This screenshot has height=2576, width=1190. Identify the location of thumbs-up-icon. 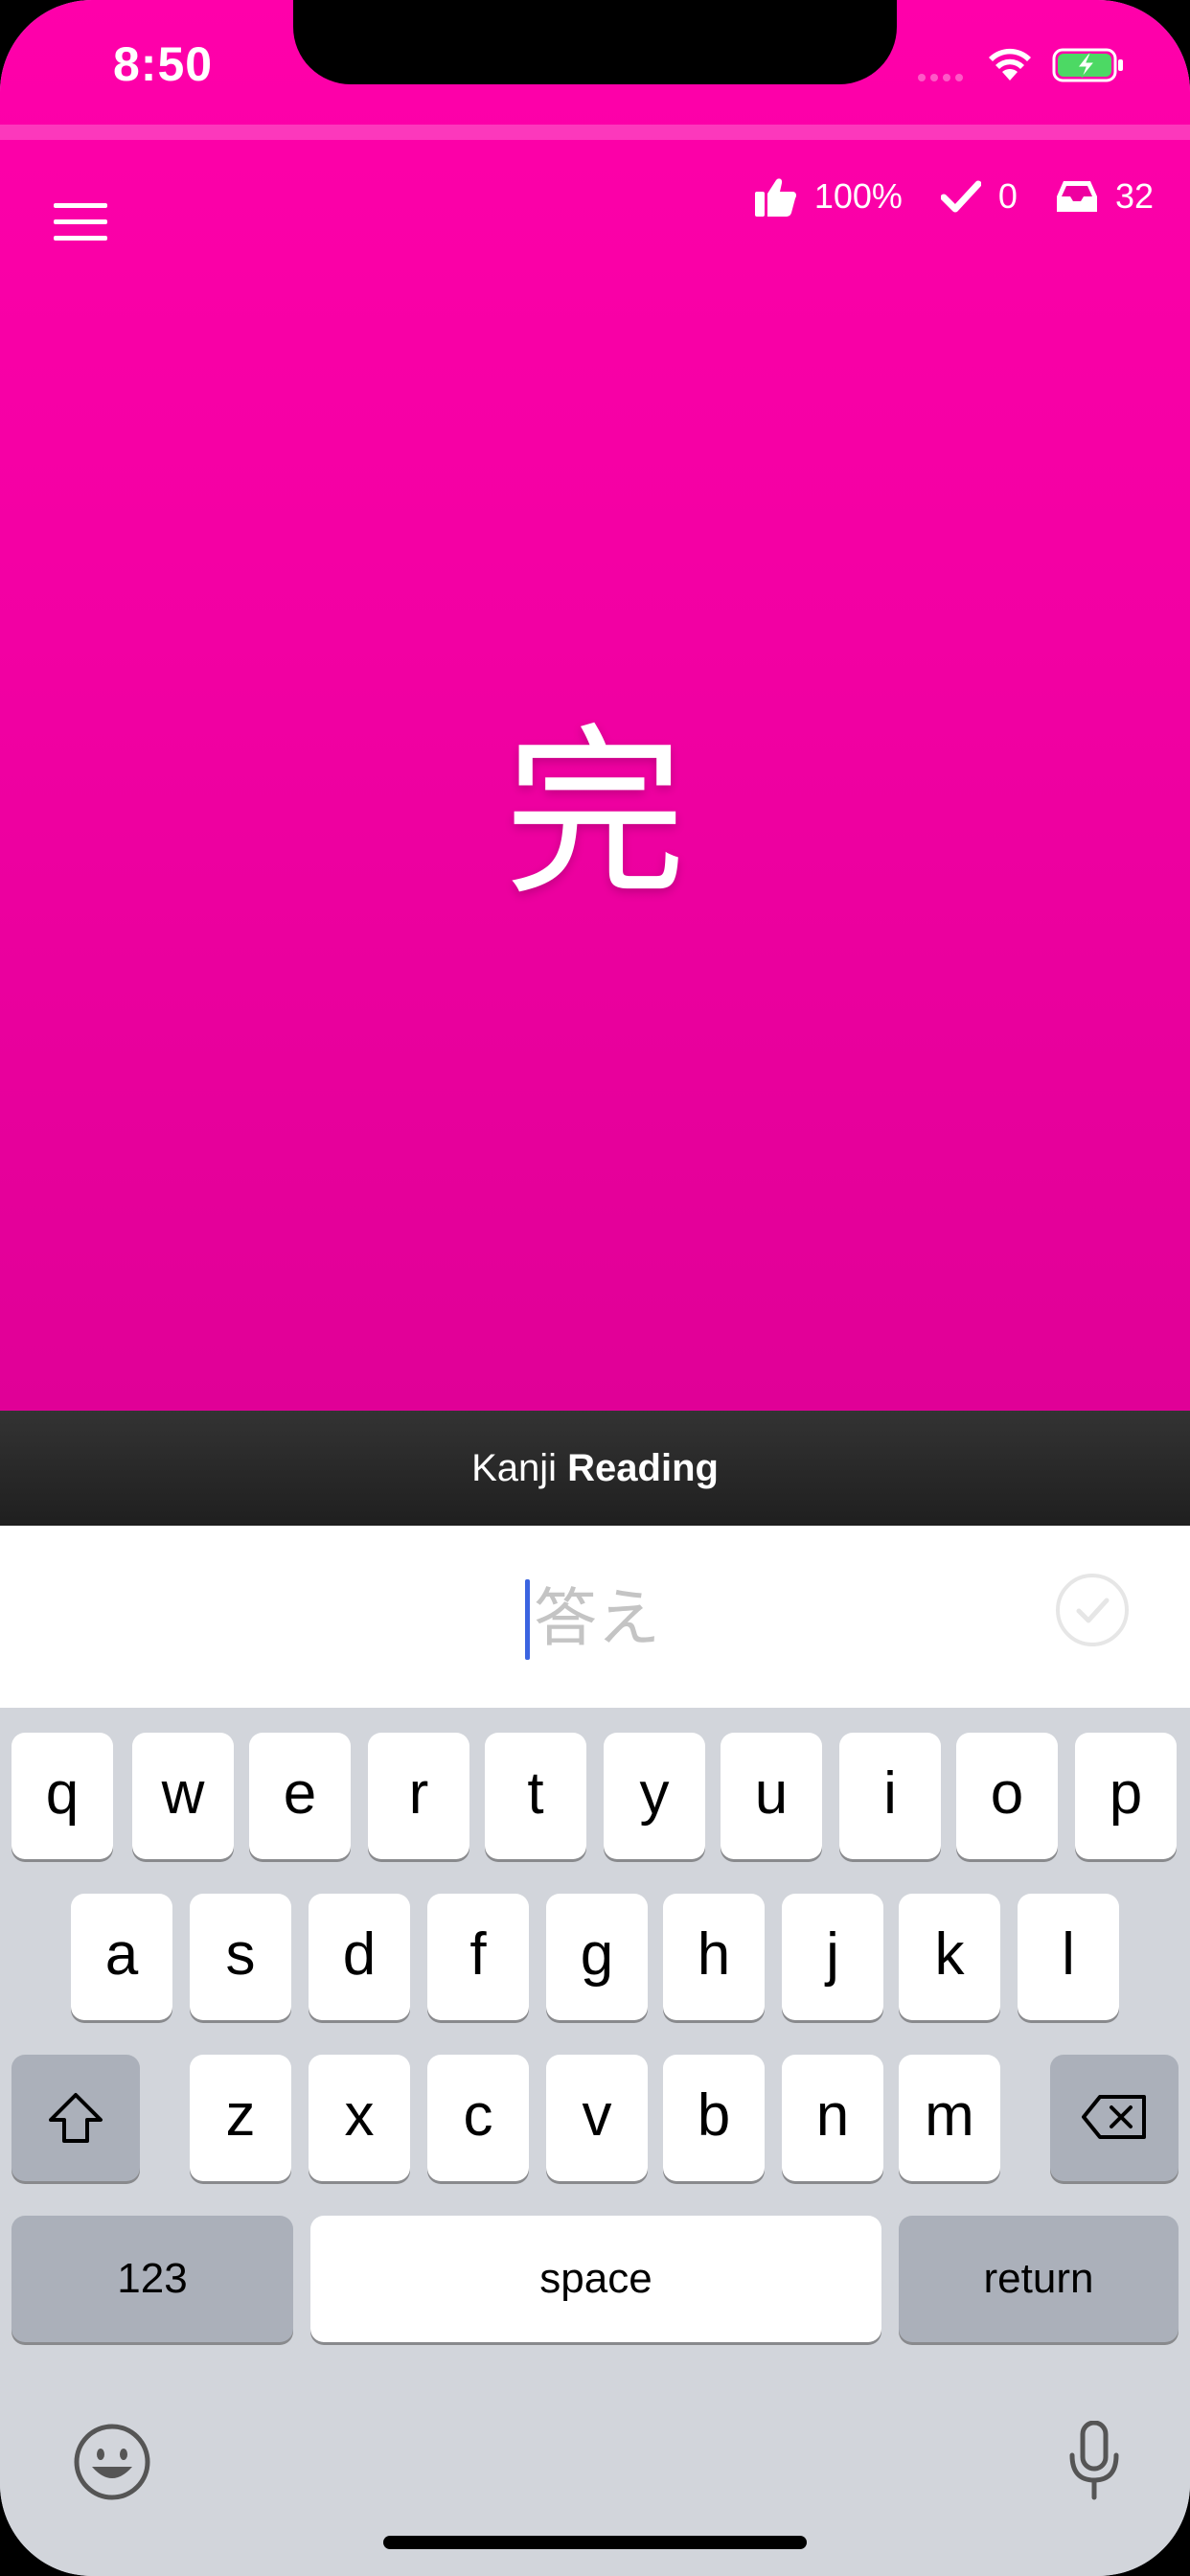
(775, 197).